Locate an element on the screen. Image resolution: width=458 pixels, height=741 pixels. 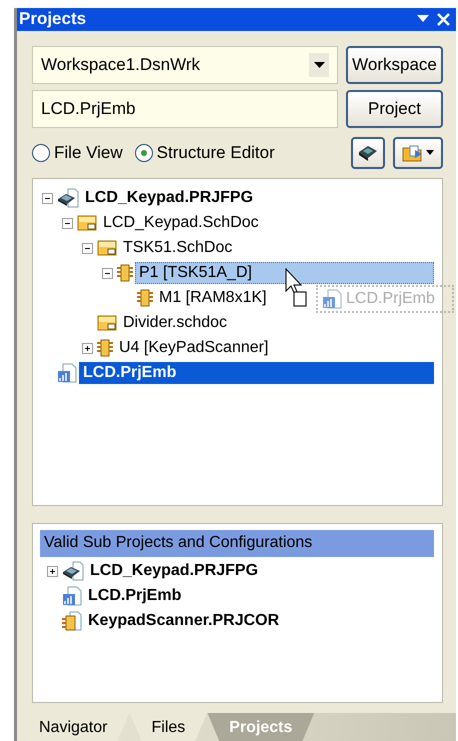
dropdown-icon is located at coordinates (423, 19).